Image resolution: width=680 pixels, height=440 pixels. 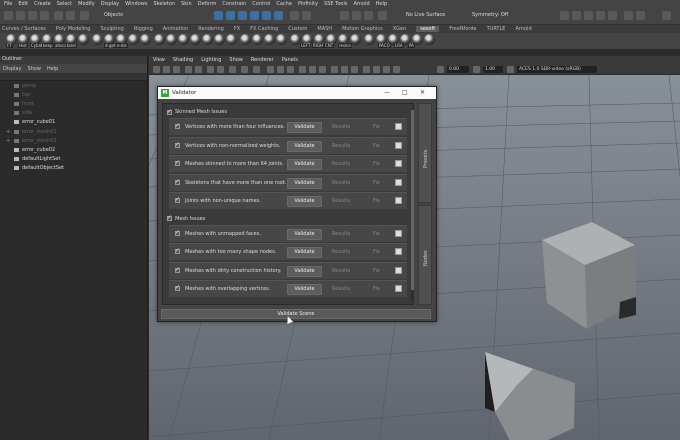 What do you see at coordinates (297, 29) in the screenshot?
I see `shelf-tab-custom: Custom` at bounding box center [297, 29].